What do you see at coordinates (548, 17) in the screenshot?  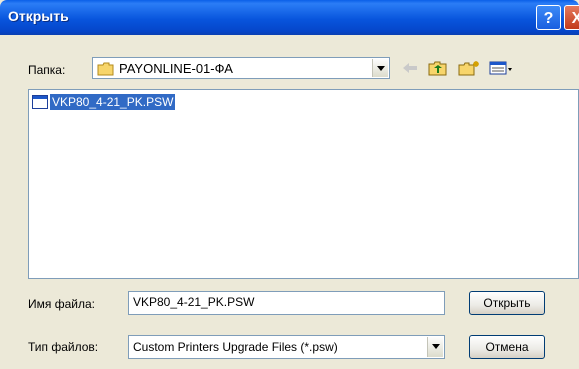 I see `help-button: ?` at bounding box center [548, 17].